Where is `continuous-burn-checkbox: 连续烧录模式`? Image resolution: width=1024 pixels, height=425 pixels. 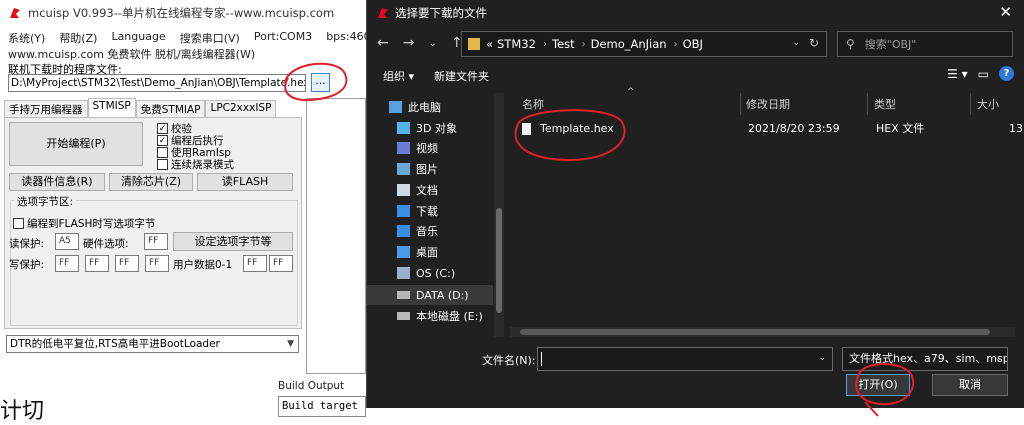
continuous-burn-checkbox: 连续烧录模式 is located at coordinates (195, 164).